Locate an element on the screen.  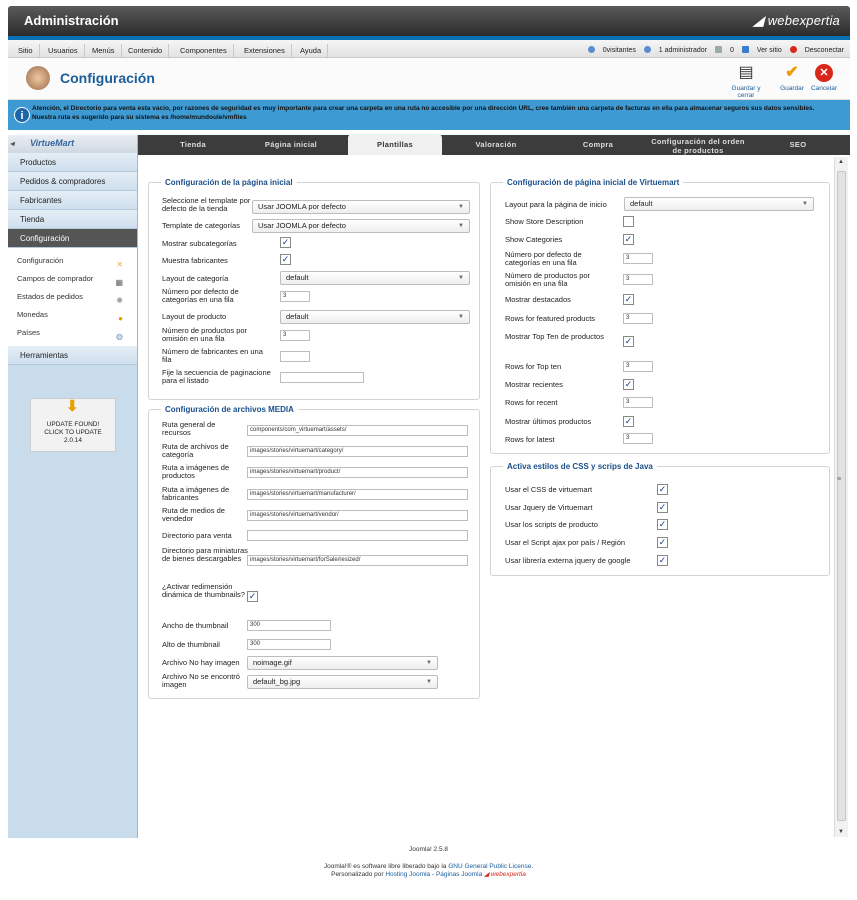
thumb-width-input: 300 is located at coordinates (289, 625).